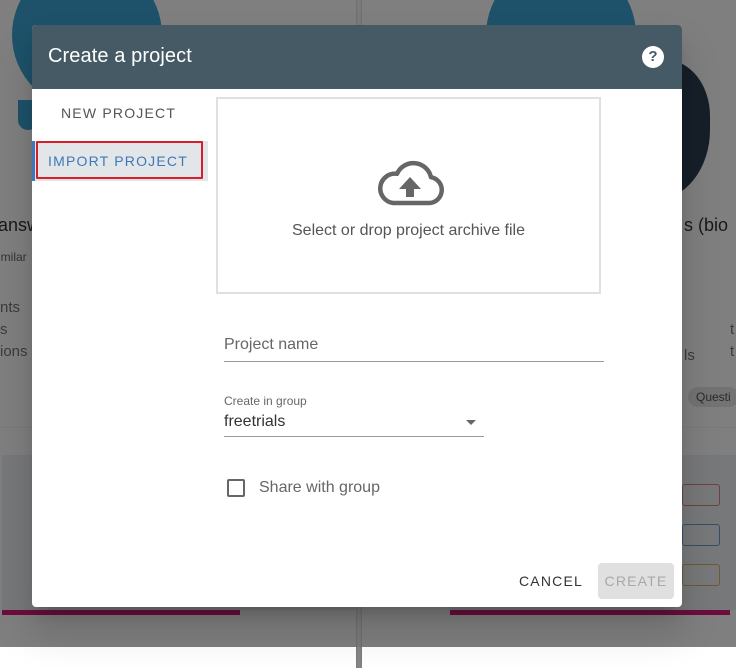  Describe the element at coordinates (265, 401) in the screenshot. I see `group-select-label: Create in group` at that location.